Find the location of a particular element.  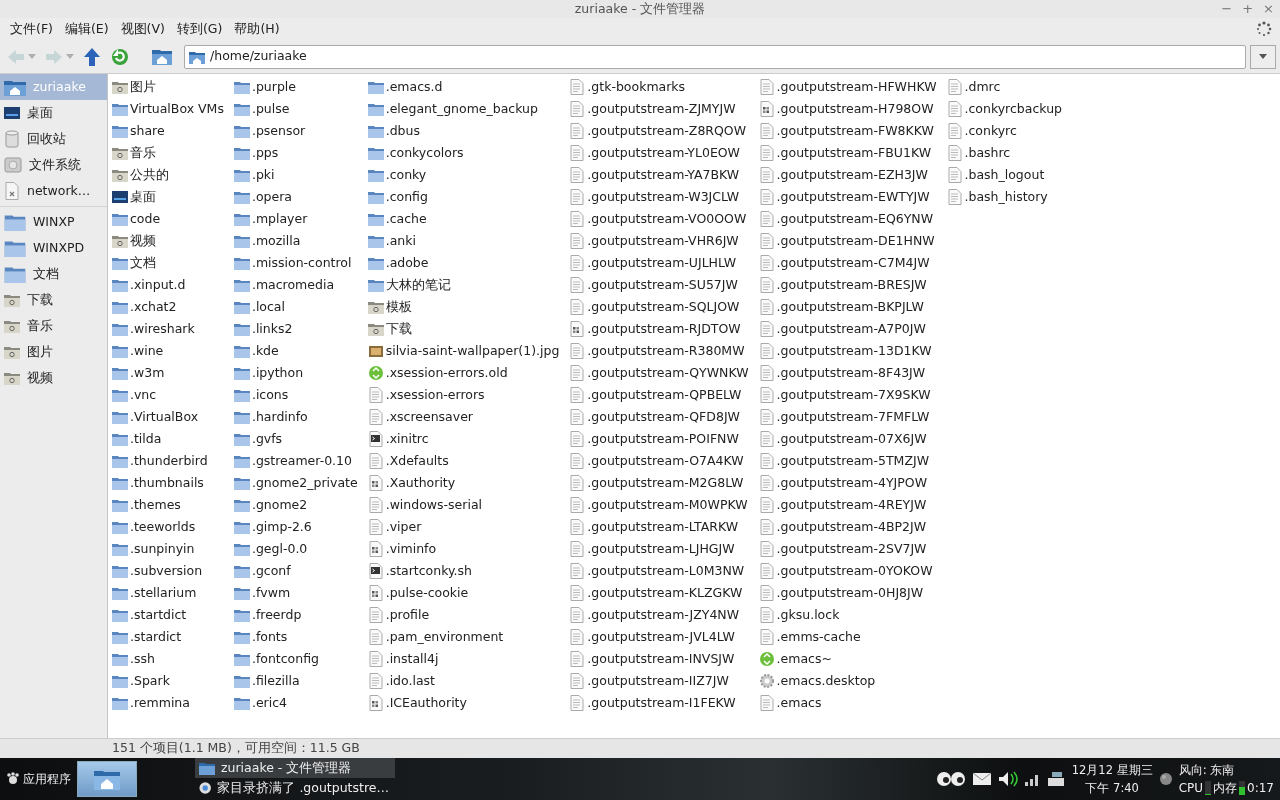

file-item: .gvfs is located at coordinates (296, 439).